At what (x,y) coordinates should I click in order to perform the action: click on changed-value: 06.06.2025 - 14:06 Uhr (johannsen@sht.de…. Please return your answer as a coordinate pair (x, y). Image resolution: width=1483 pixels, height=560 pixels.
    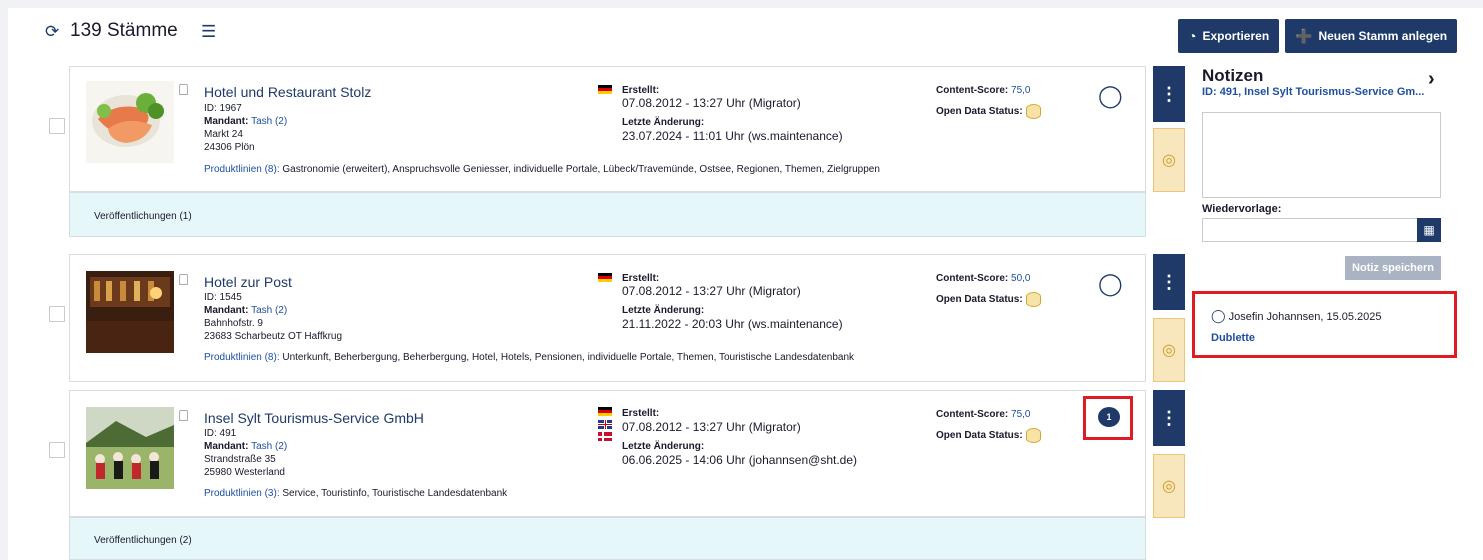
    Looking at the image, I should click on (740, 460).